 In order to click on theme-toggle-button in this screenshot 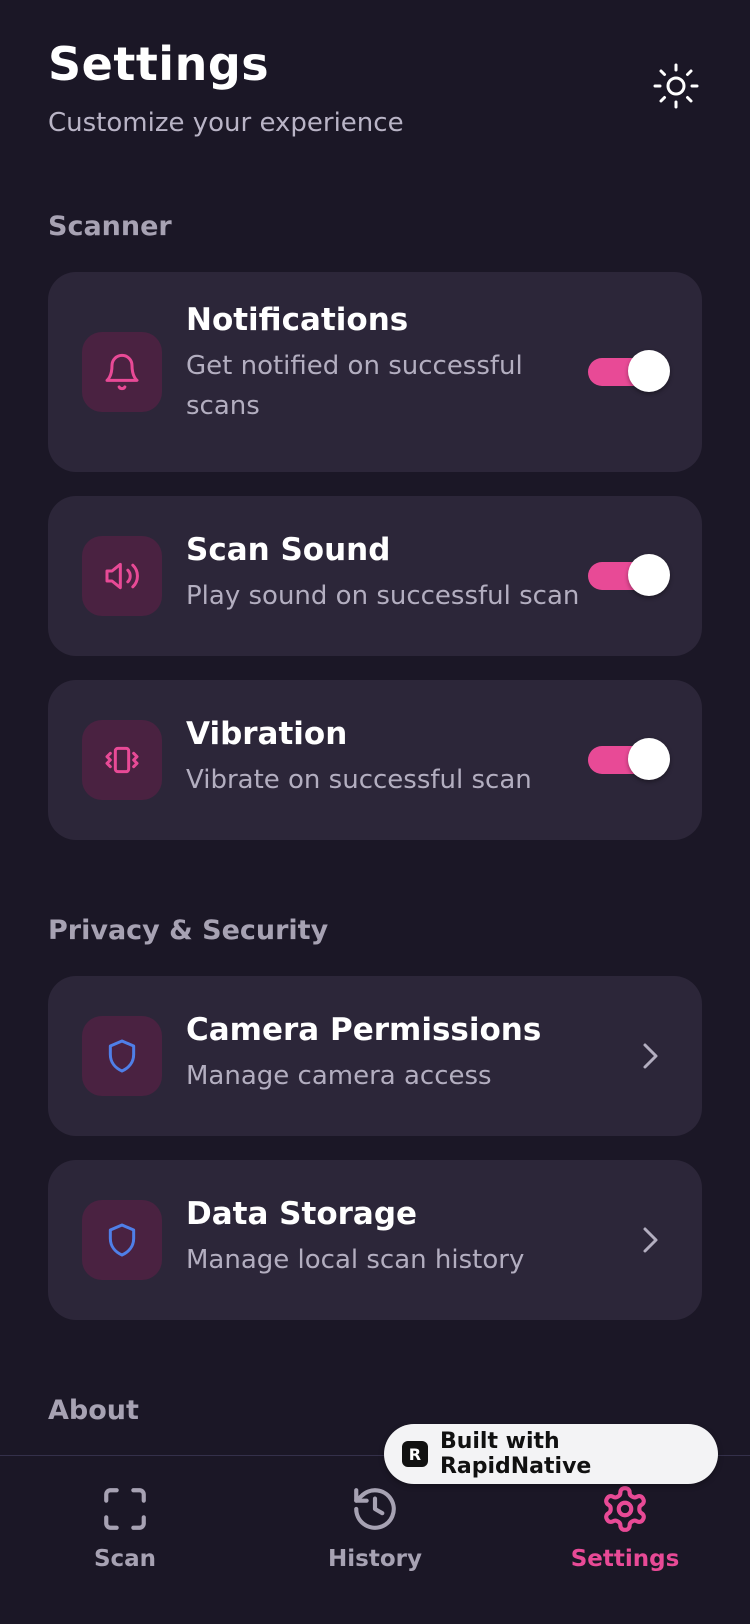, I will do `click(676, 86)`.